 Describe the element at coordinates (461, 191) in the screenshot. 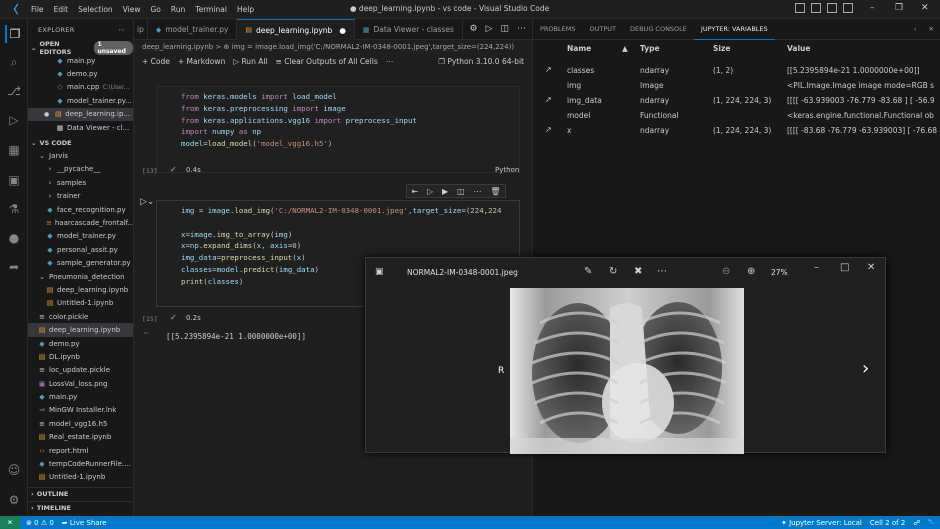

I see `split-cell-icon: ◫` at that location.